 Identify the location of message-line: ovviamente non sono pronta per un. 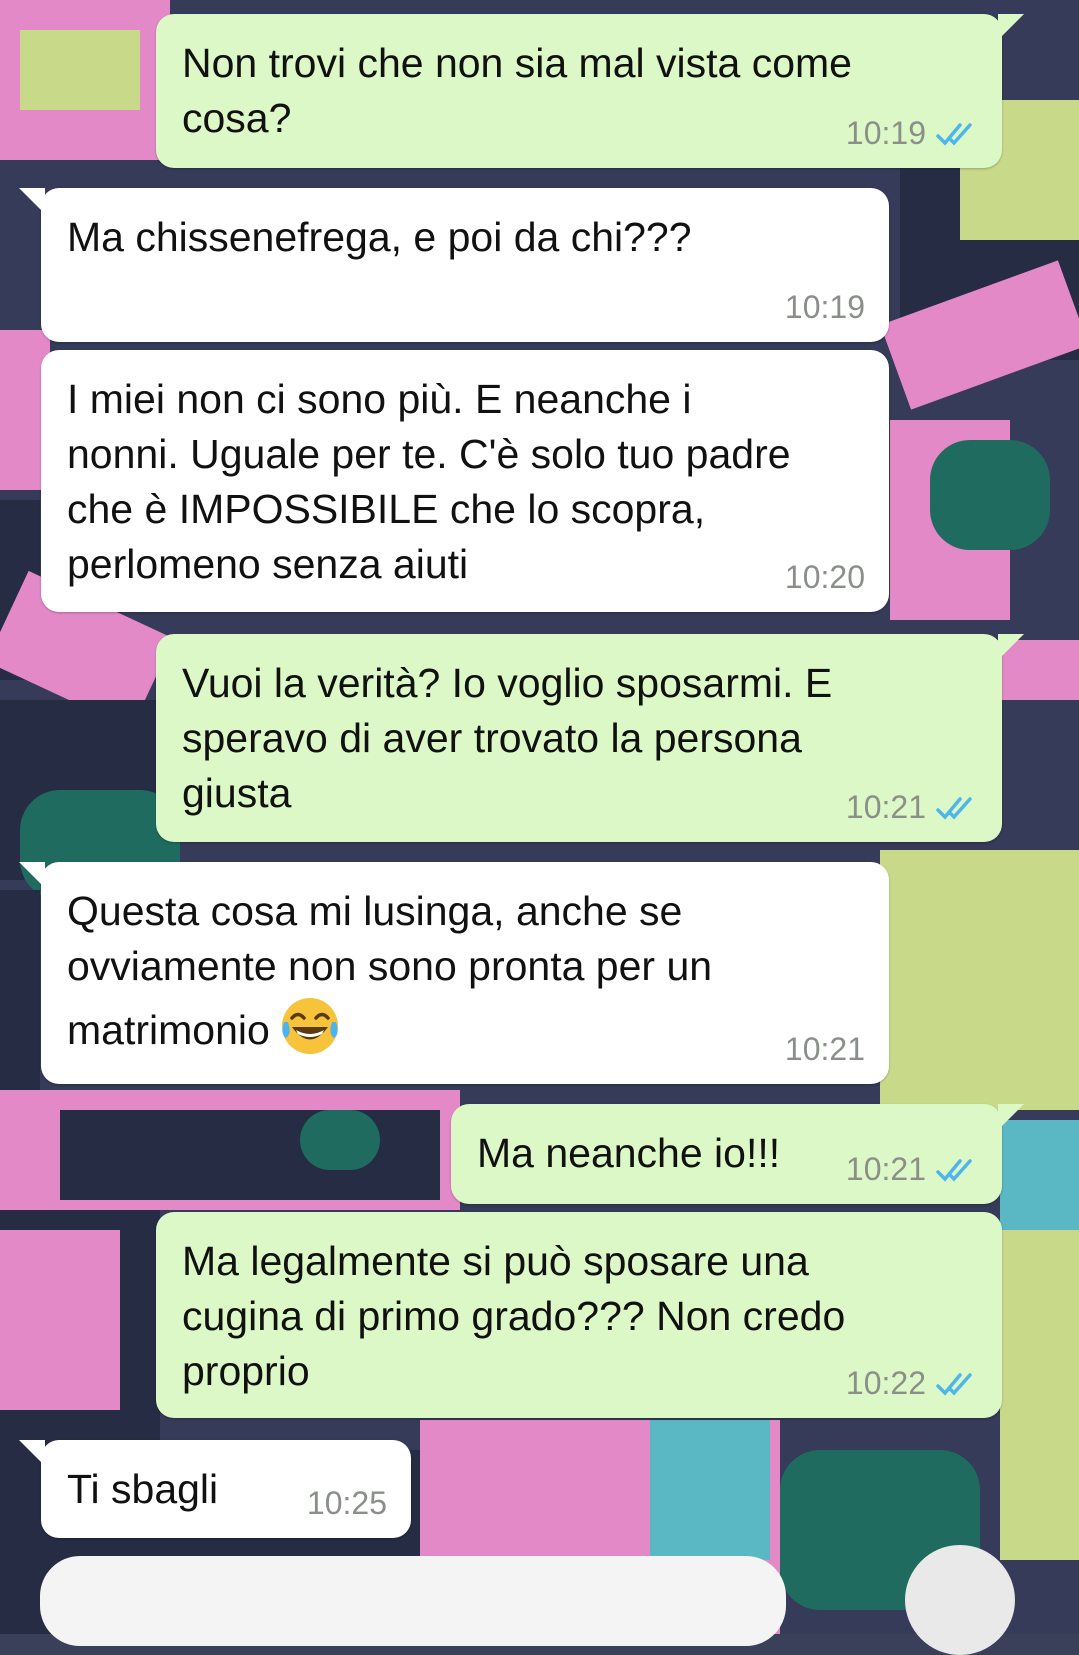
(390, 966).